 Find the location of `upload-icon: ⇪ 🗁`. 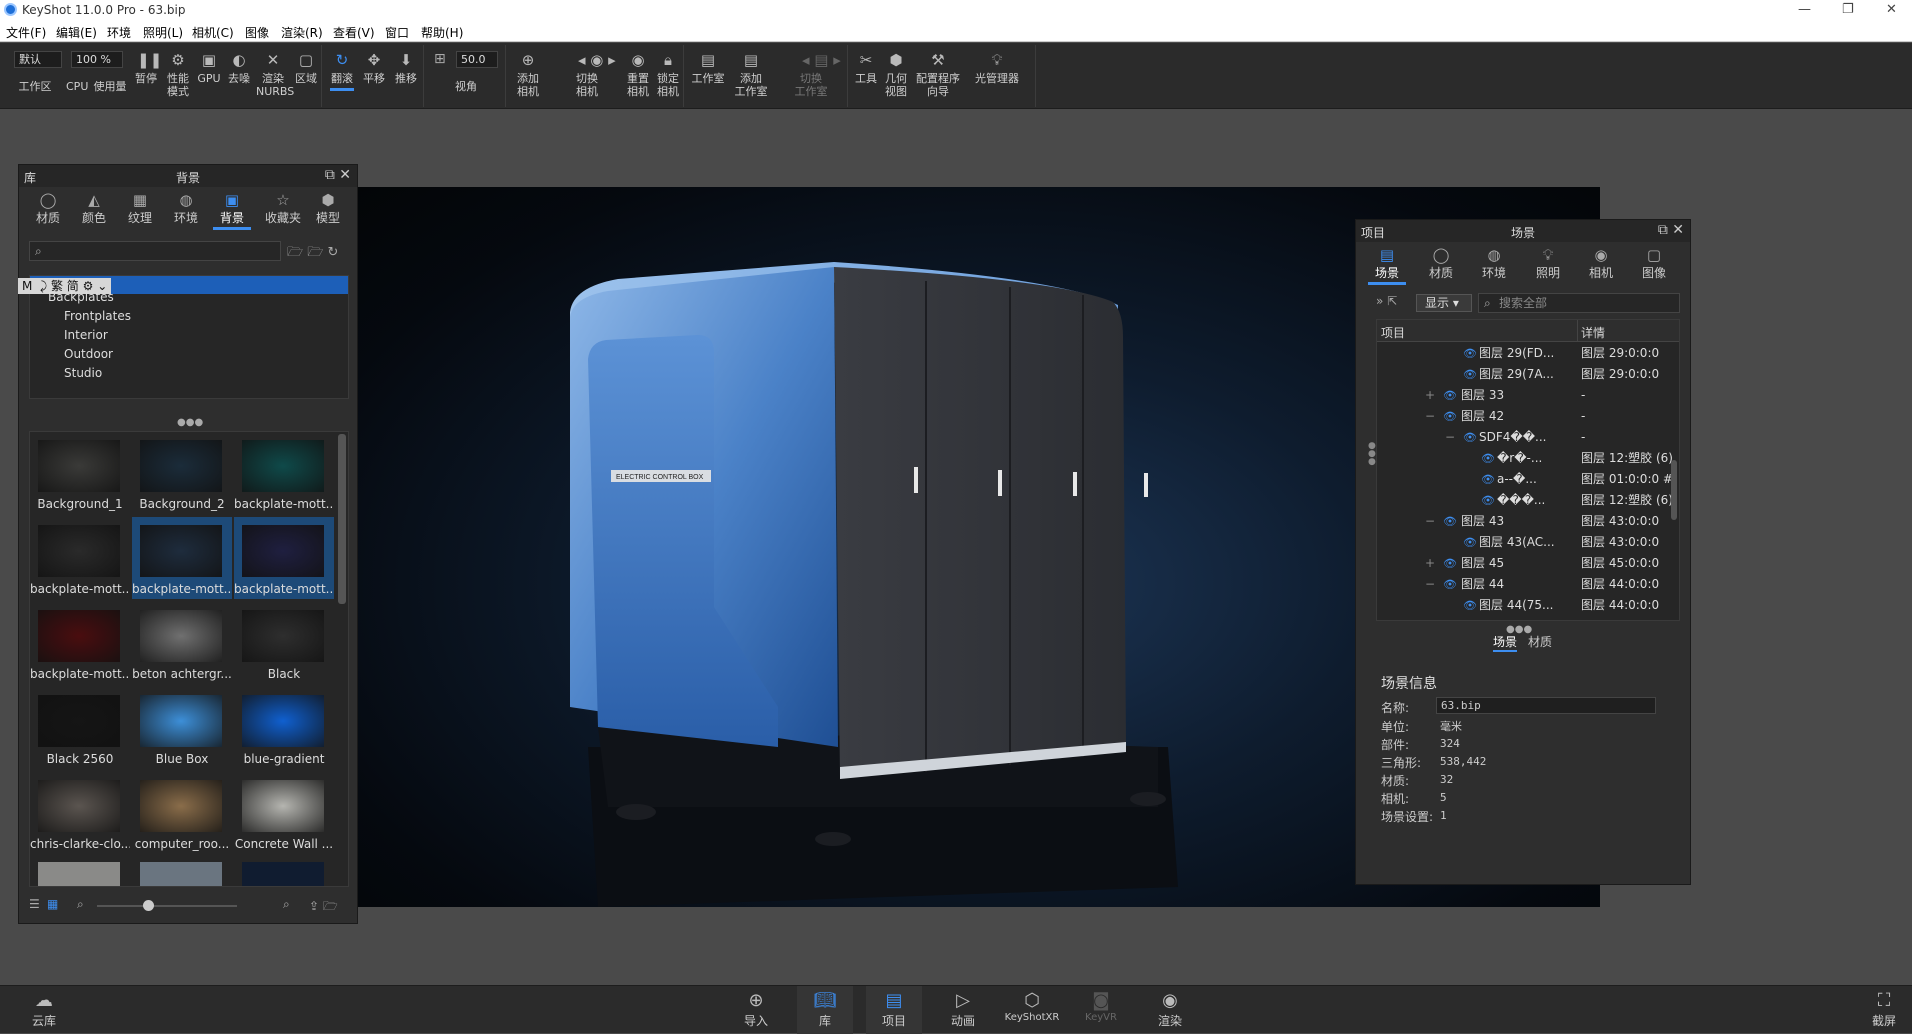

upload-icon: ⇪ 🗁 is located at coordinates (323, 907).